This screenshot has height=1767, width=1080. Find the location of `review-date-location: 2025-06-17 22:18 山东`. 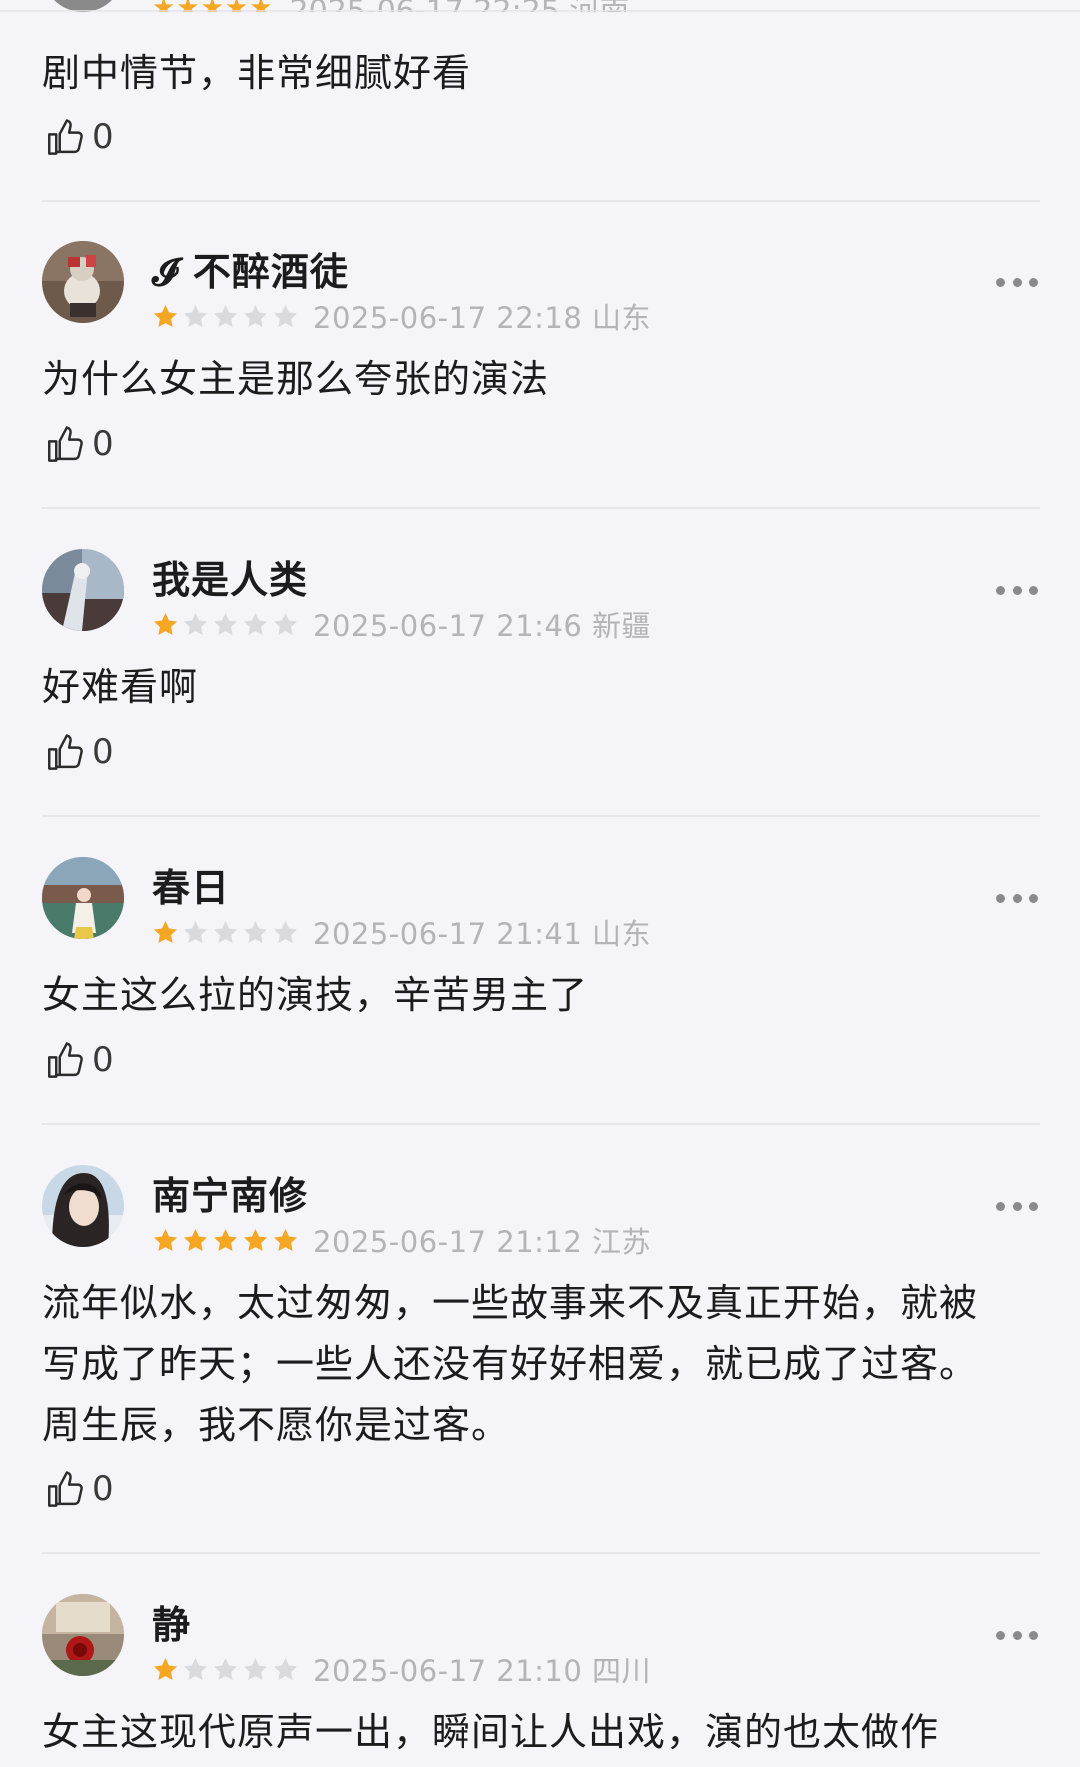

review-date-location: 2025-06-17 22:18 山东 is located at coordinates (482, 318).